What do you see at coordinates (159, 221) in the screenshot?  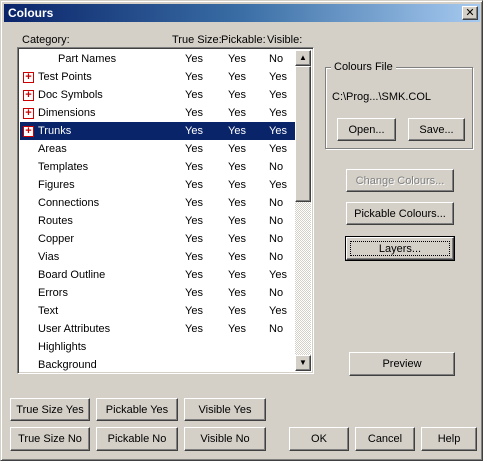 I see `list-item: Routes Yes Yes No` at bounding box center [159, 221].